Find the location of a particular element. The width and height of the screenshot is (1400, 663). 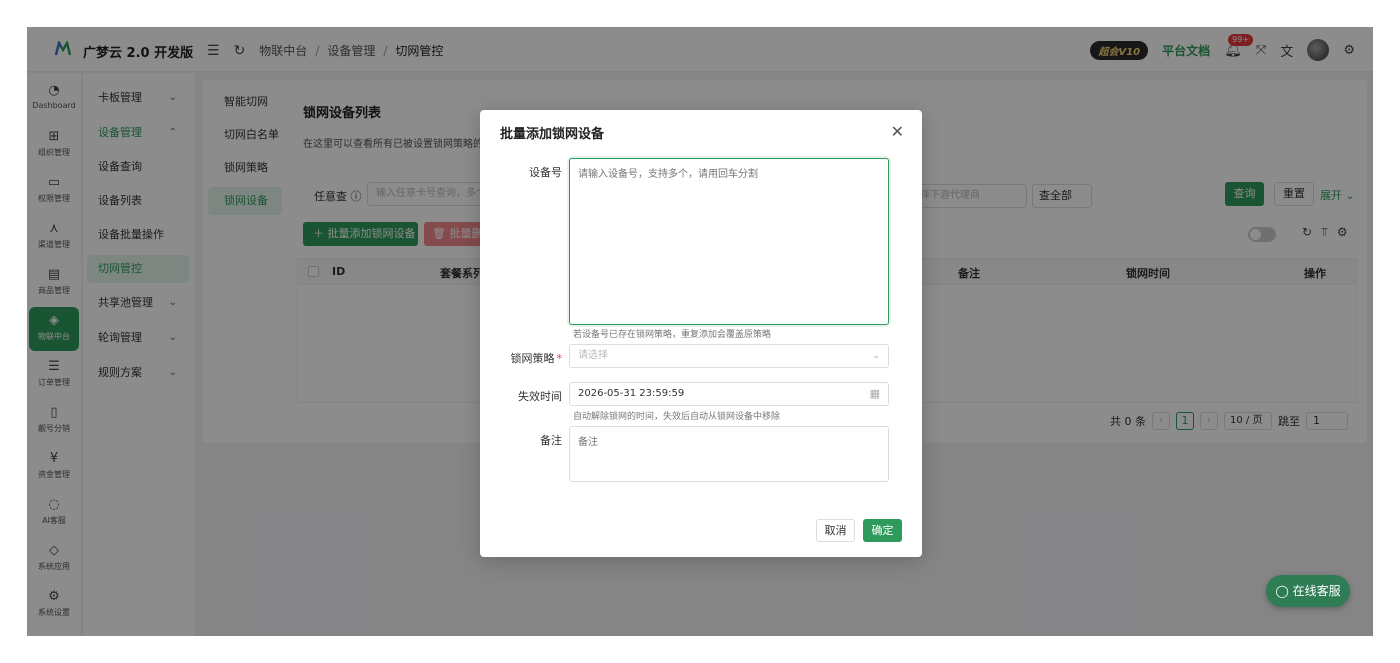

confirm-button: 确定 is located at coordinates (882, 530).